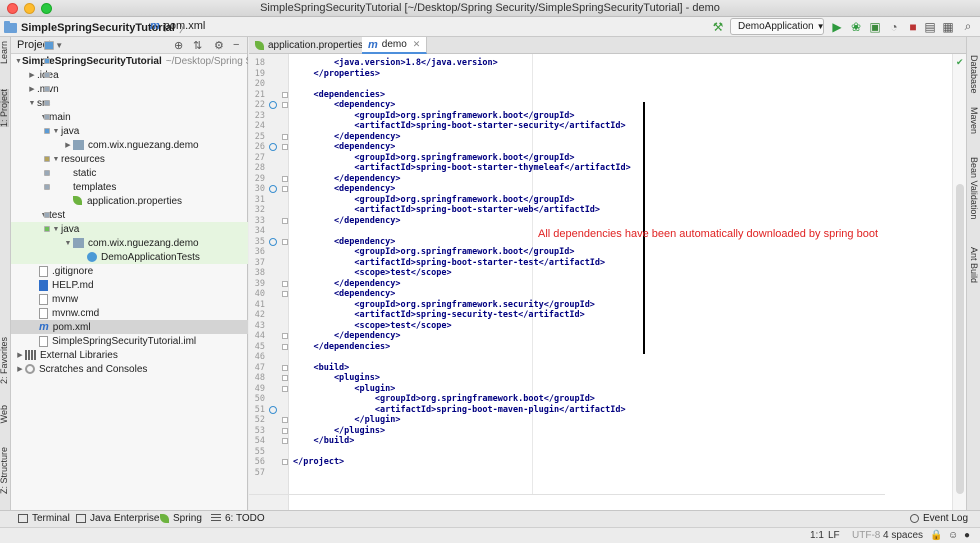 Image resolution: width=980 pixels, height=543 pixels. I want to click on locate-icon: ⊕, so click(178, 45).